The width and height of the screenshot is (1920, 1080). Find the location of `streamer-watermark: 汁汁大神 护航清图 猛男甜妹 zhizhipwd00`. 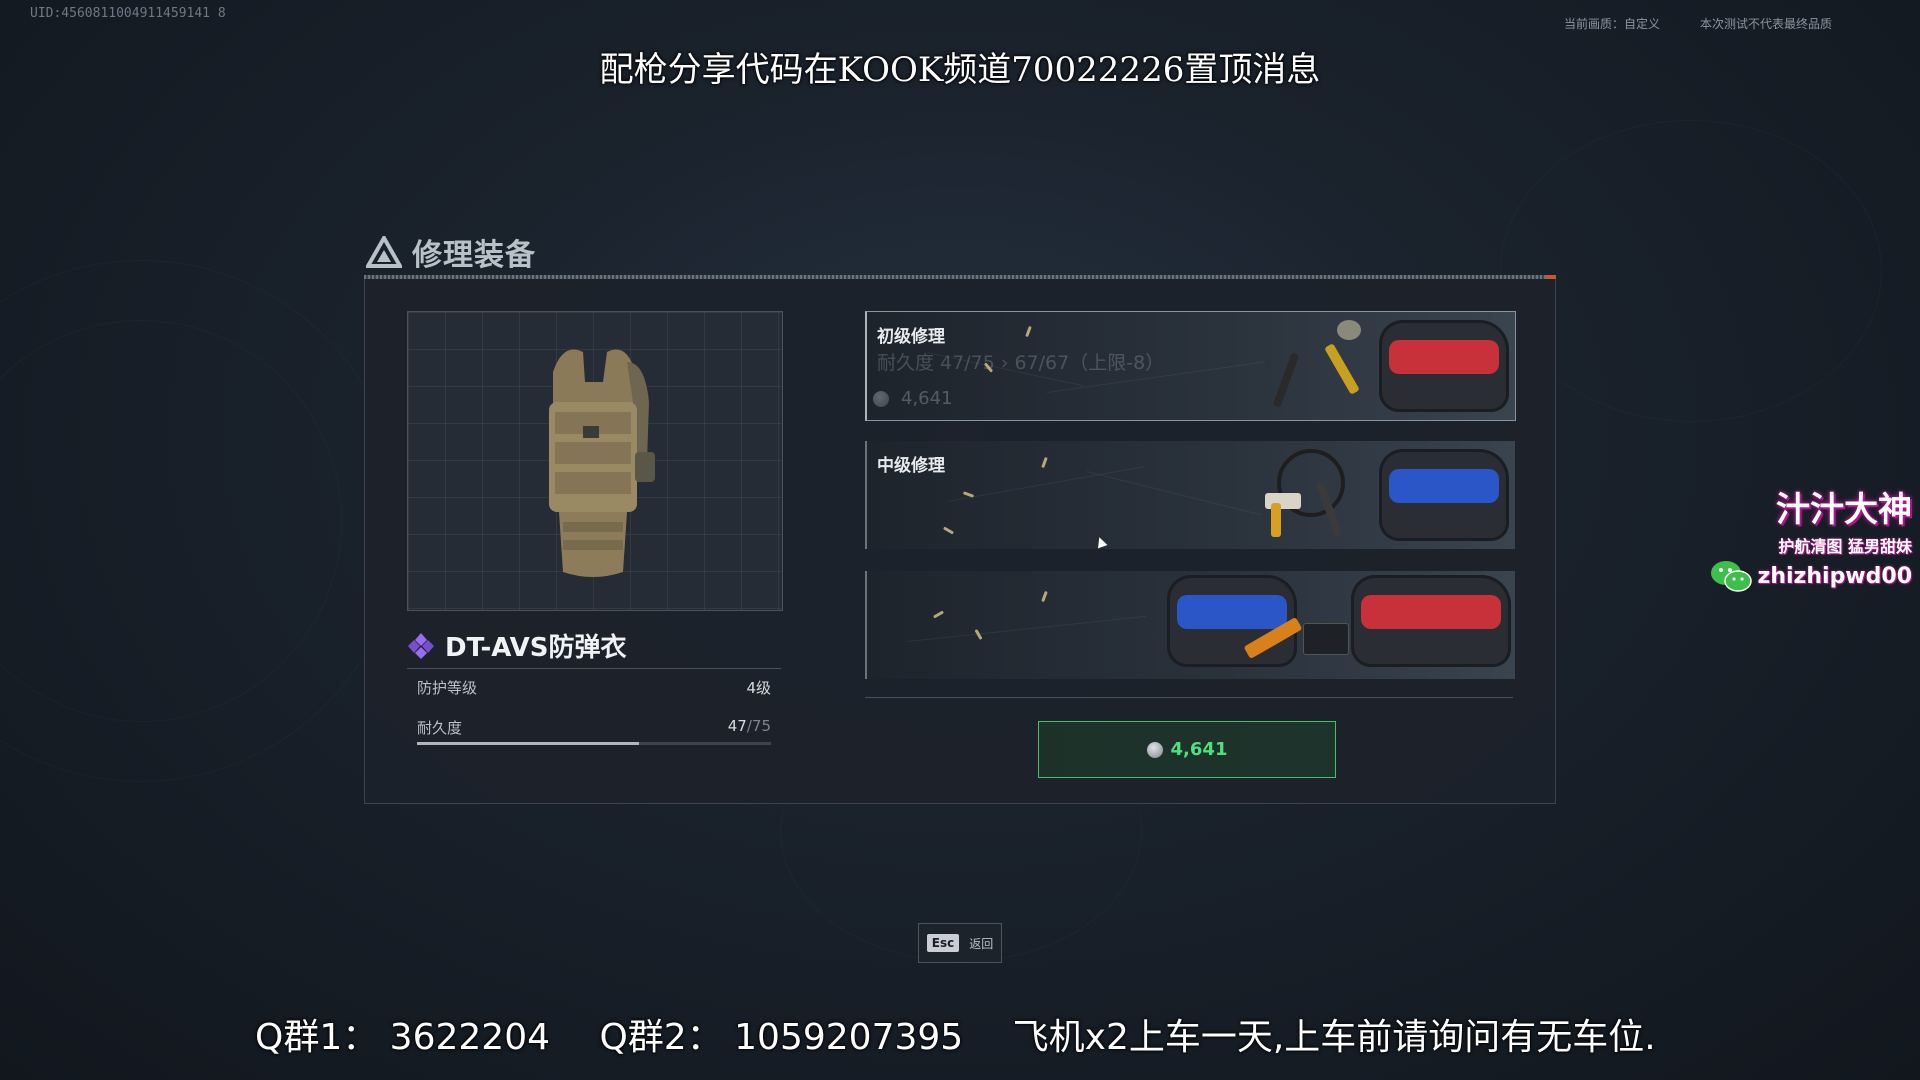

streamer-watermark: 汁汁大神 护航清图 猛男甜妹 zhizhipwd00 is located at coordinates (1811, 537).